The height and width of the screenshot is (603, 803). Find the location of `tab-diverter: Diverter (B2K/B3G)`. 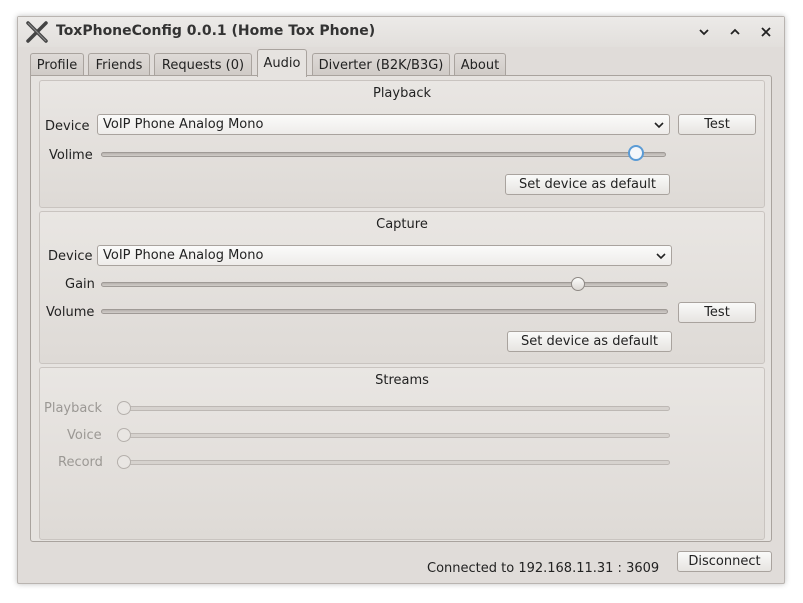

tab-diverter: Diverter (B2K/B3G) is located at coordinates (381, 64).